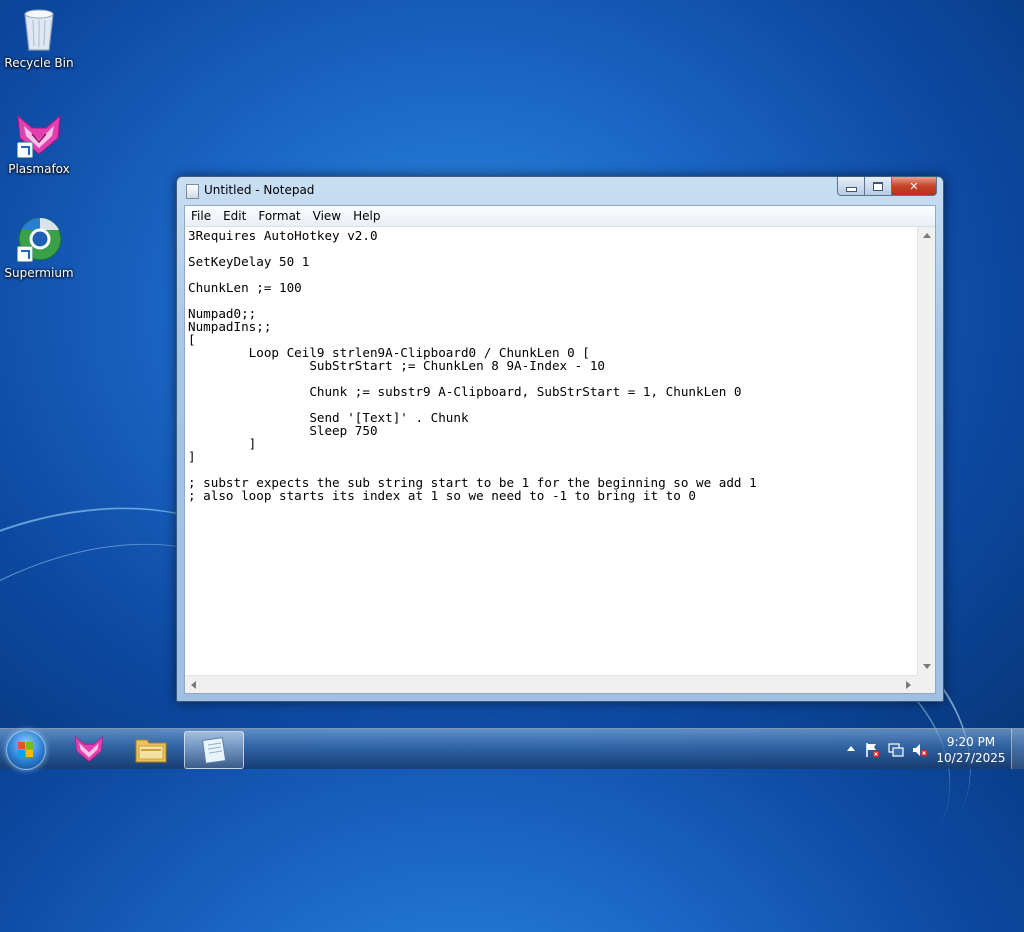 This screenshot has width=1024, height=932. I want to click on recycle-bin-icon, so click(39, 28).